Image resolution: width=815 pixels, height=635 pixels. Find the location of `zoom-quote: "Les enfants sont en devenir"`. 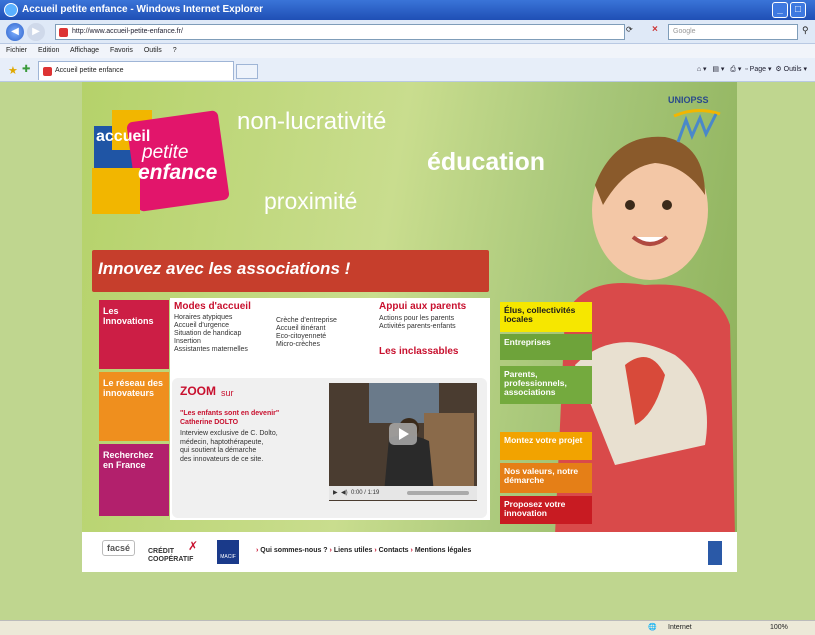

zoom-quote: "Les enfants sont en devenir" is located at coordinates (230, 413).